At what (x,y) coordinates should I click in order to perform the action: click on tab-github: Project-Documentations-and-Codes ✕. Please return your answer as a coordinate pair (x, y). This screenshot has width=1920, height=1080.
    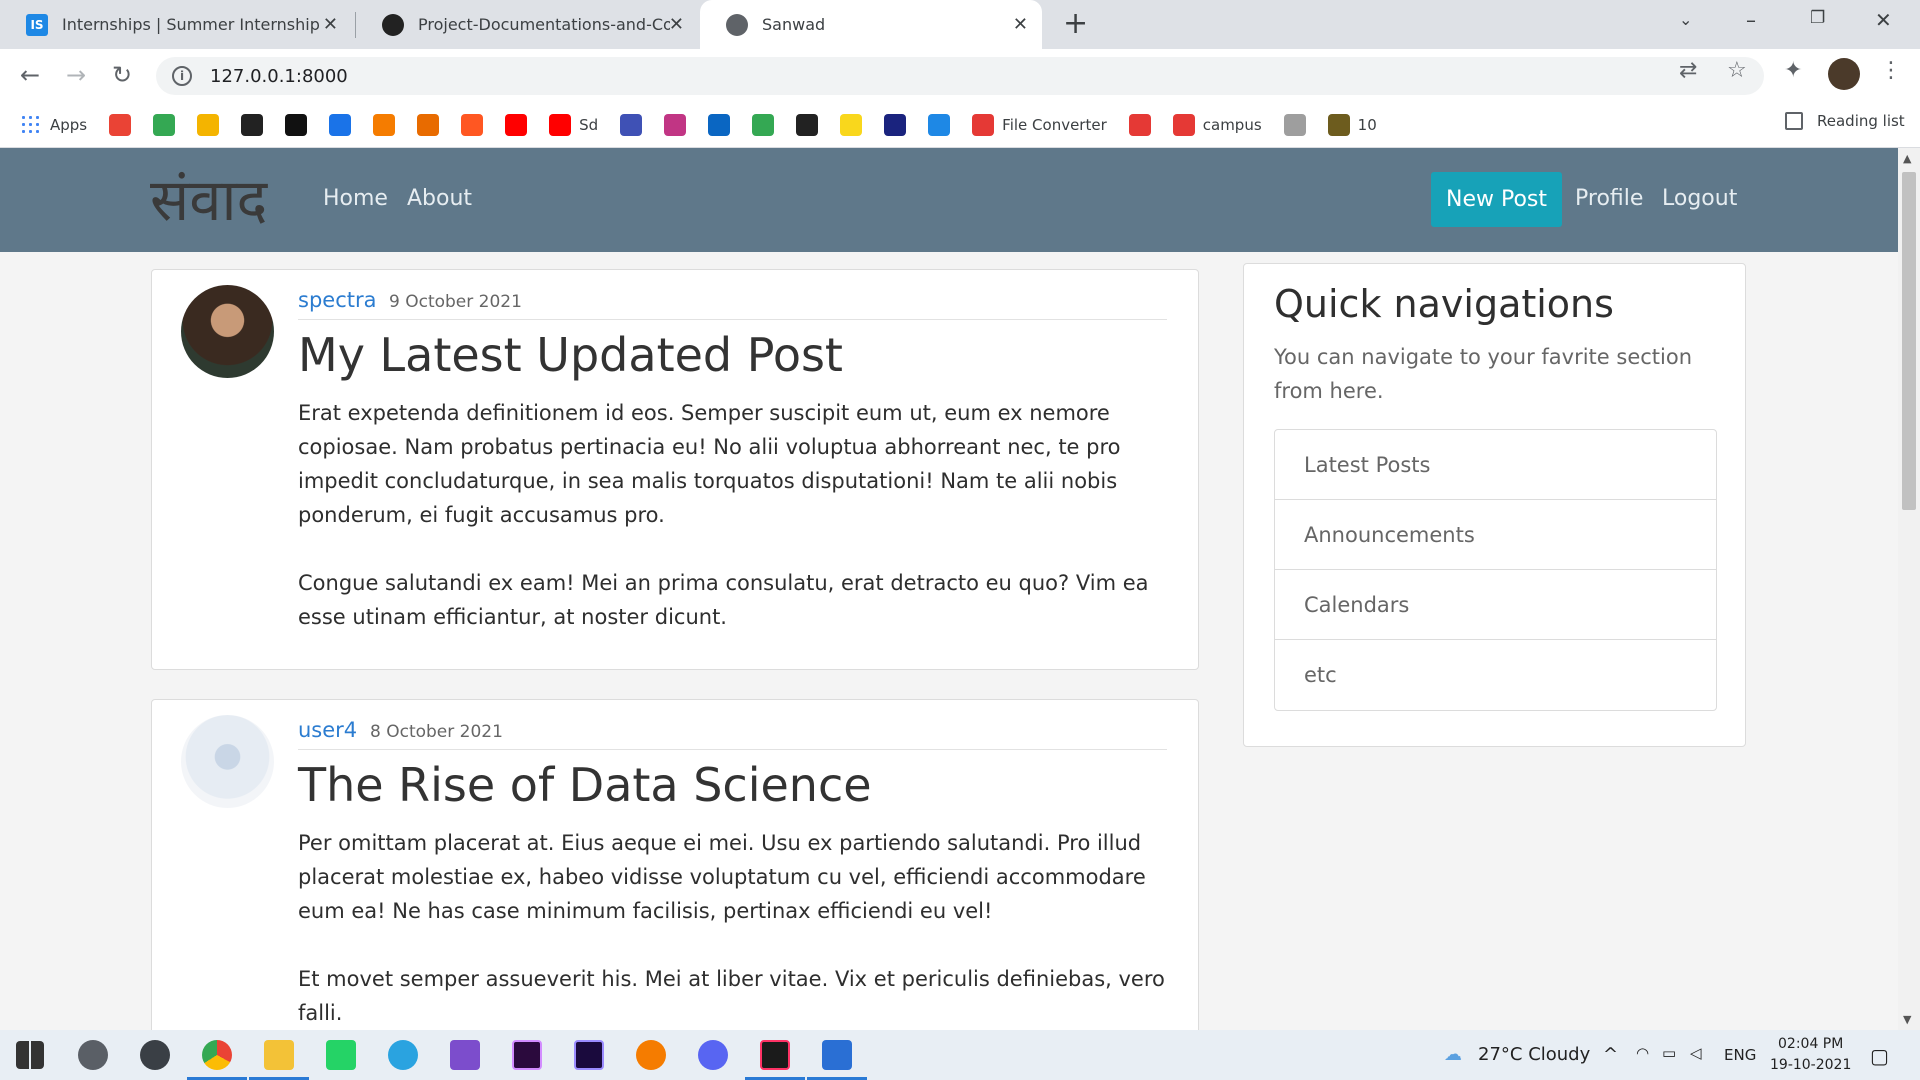
    Looking at the image, I should click on (527, 24).